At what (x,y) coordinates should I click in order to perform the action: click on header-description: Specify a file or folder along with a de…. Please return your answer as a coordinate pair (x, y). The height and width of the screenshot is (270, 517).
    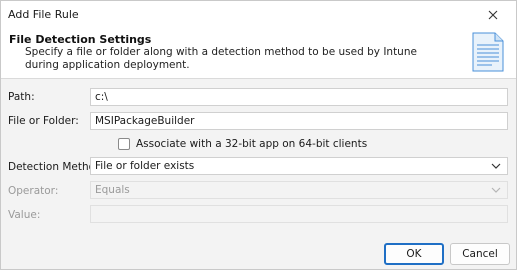
    Looking at the image, I should click on (221, 58).